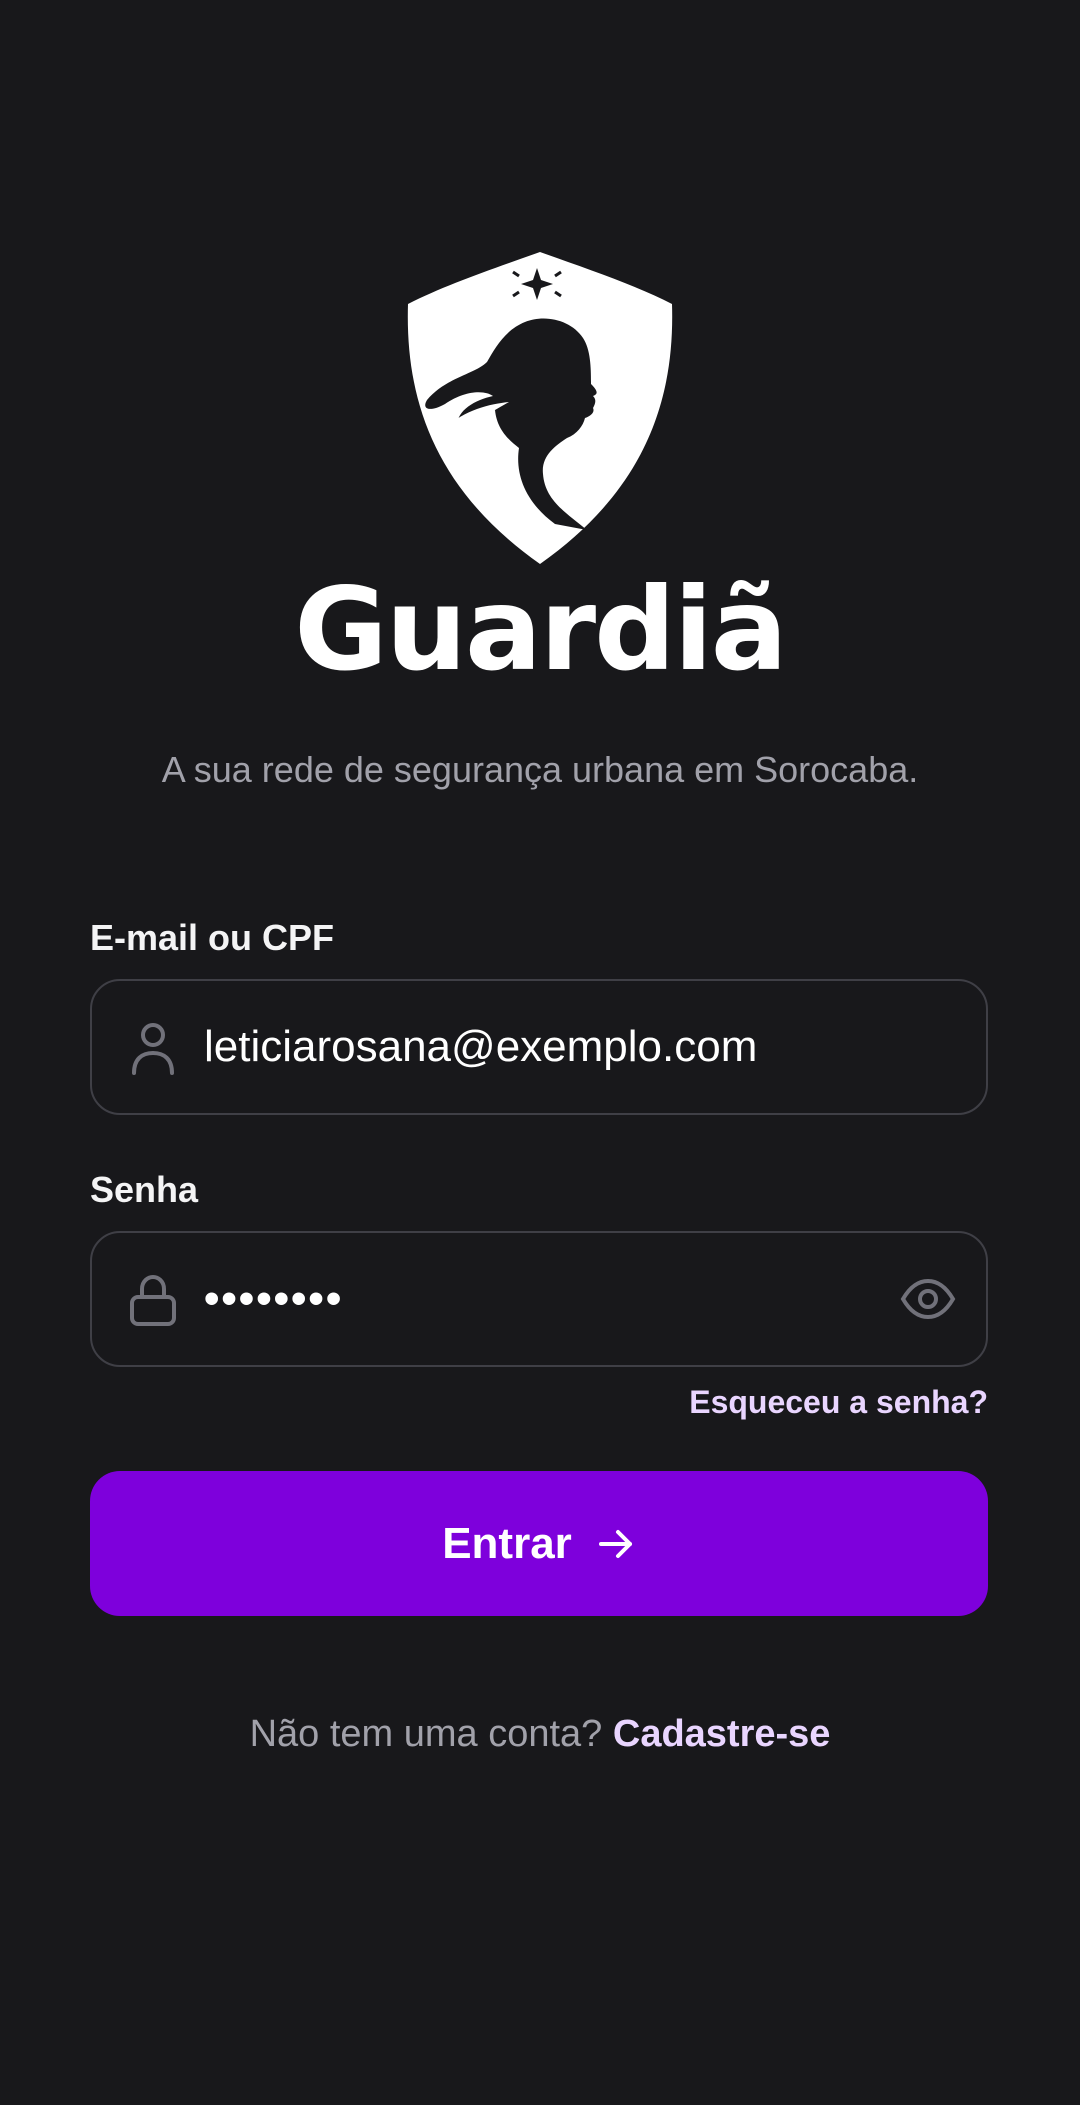  Describe the element at coordinates (153, 1300) in the screenshot. I see `lock-icon` at that location.